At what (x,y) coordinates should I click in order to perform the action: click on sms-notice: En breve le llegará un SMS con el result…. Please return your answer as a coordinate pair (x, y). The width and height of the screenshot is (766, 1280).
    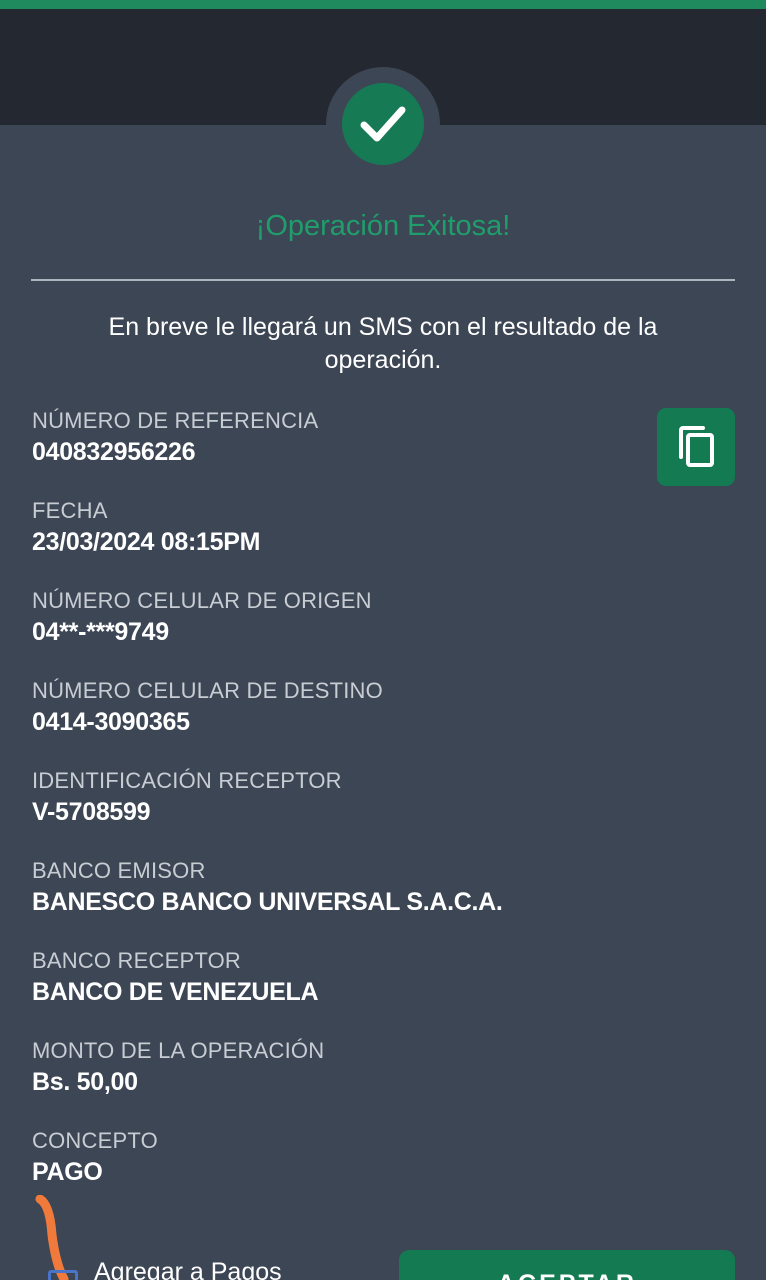
    Looking at the image, I should click on (383, 343).